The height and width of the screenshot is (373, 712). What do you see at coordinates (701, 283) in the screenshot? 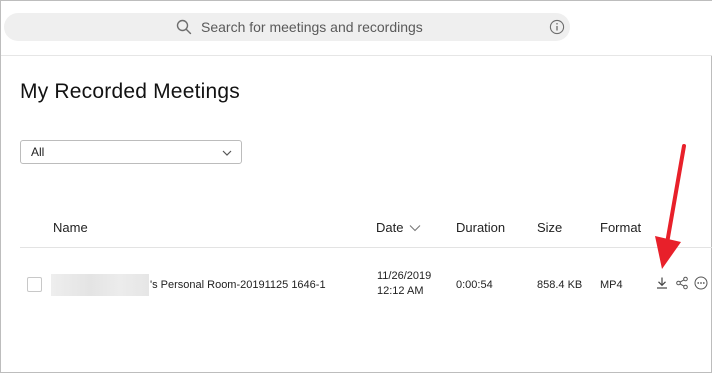
I see `more-options-icon` at bounding box center [701, 283].